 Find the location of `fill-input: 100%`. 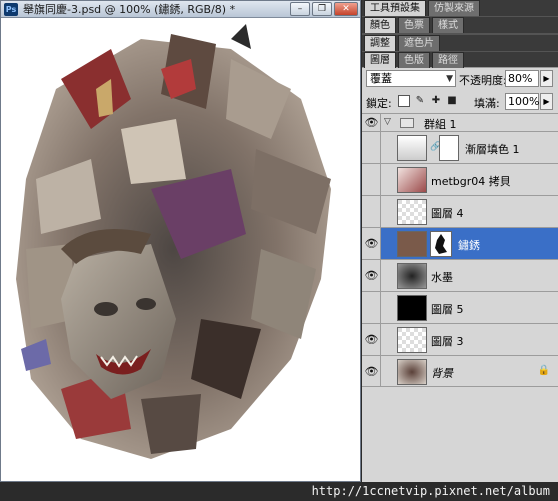

fill-input: 100% is located at coordinates (522, 101).